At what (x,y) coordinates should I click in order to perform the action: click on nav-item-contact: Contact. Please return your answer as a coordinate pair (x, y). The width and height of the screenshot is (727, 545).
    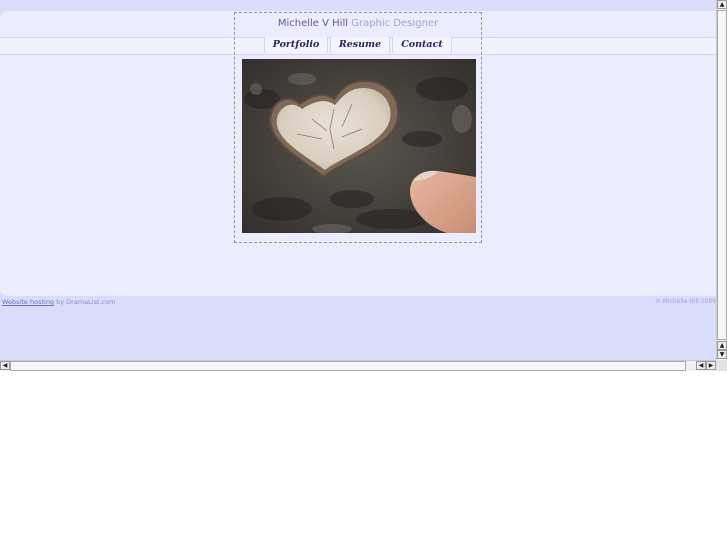
    Looking at the image, I should click on (422, 45).